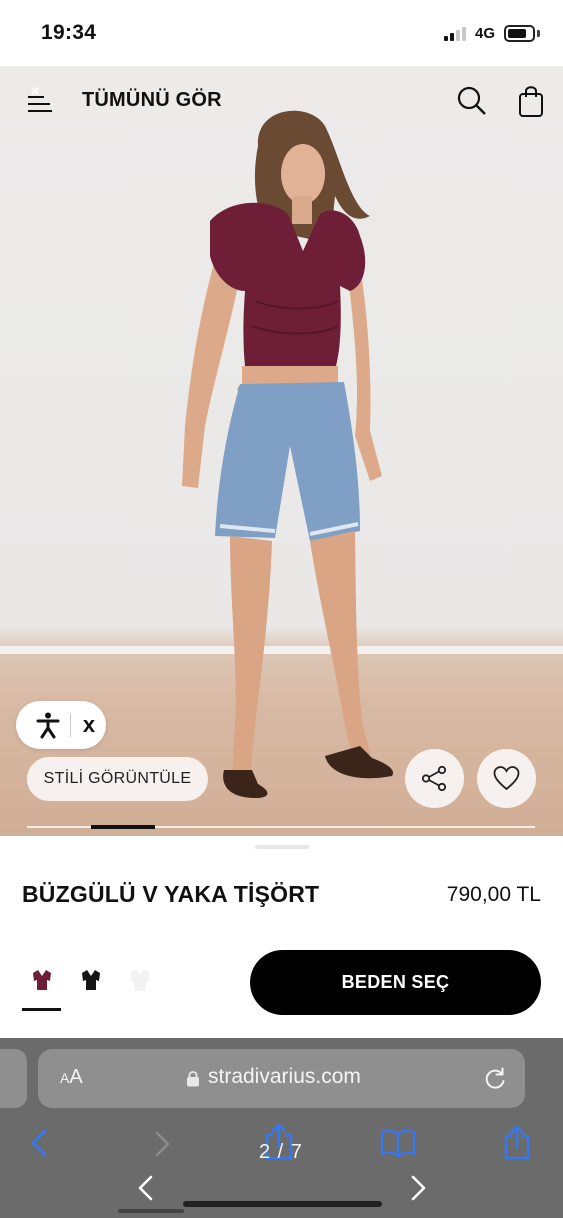  What do you see at coordinates (538, 33) in the screenshot?
I see `battery-cap` at bounding box center [538, 33].